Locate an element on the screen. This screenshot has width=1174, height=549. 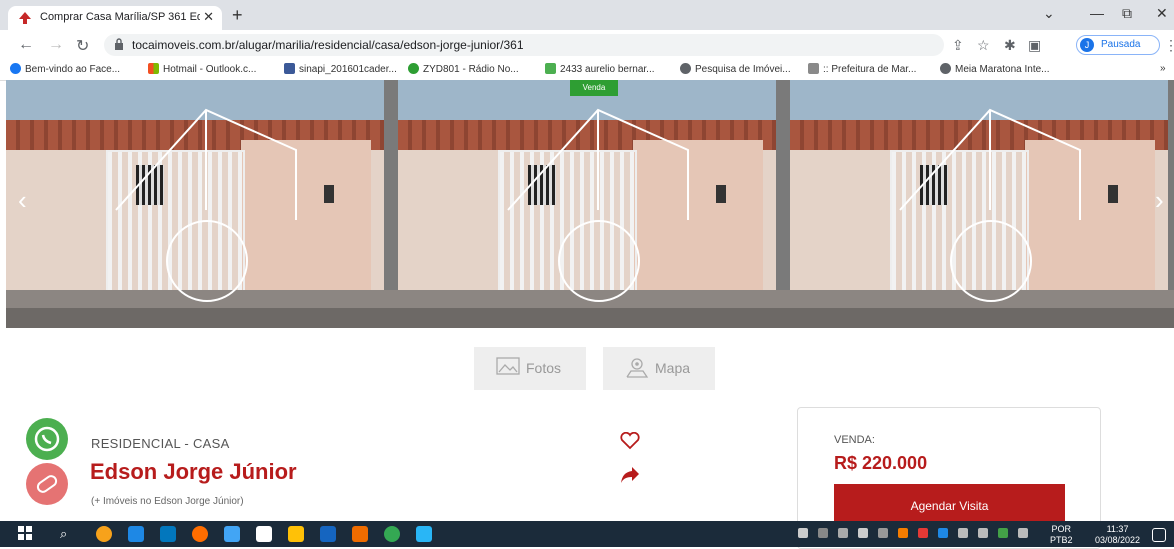
whatsapp-icon is located at coordinates (47, 439).